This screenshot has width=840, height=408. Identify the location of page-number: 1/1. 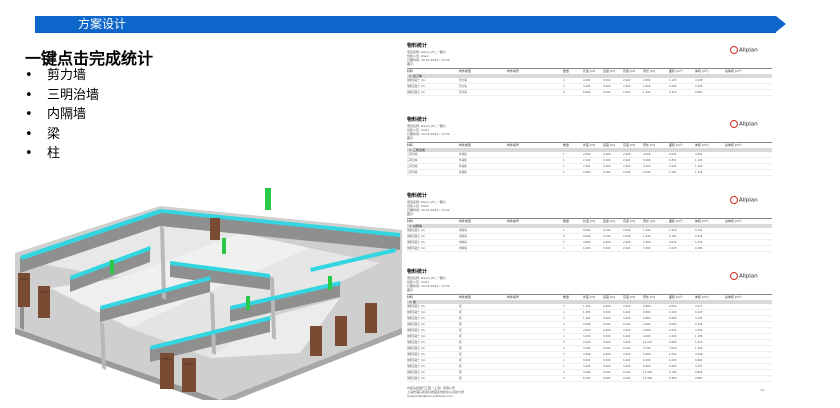
(762, 390).